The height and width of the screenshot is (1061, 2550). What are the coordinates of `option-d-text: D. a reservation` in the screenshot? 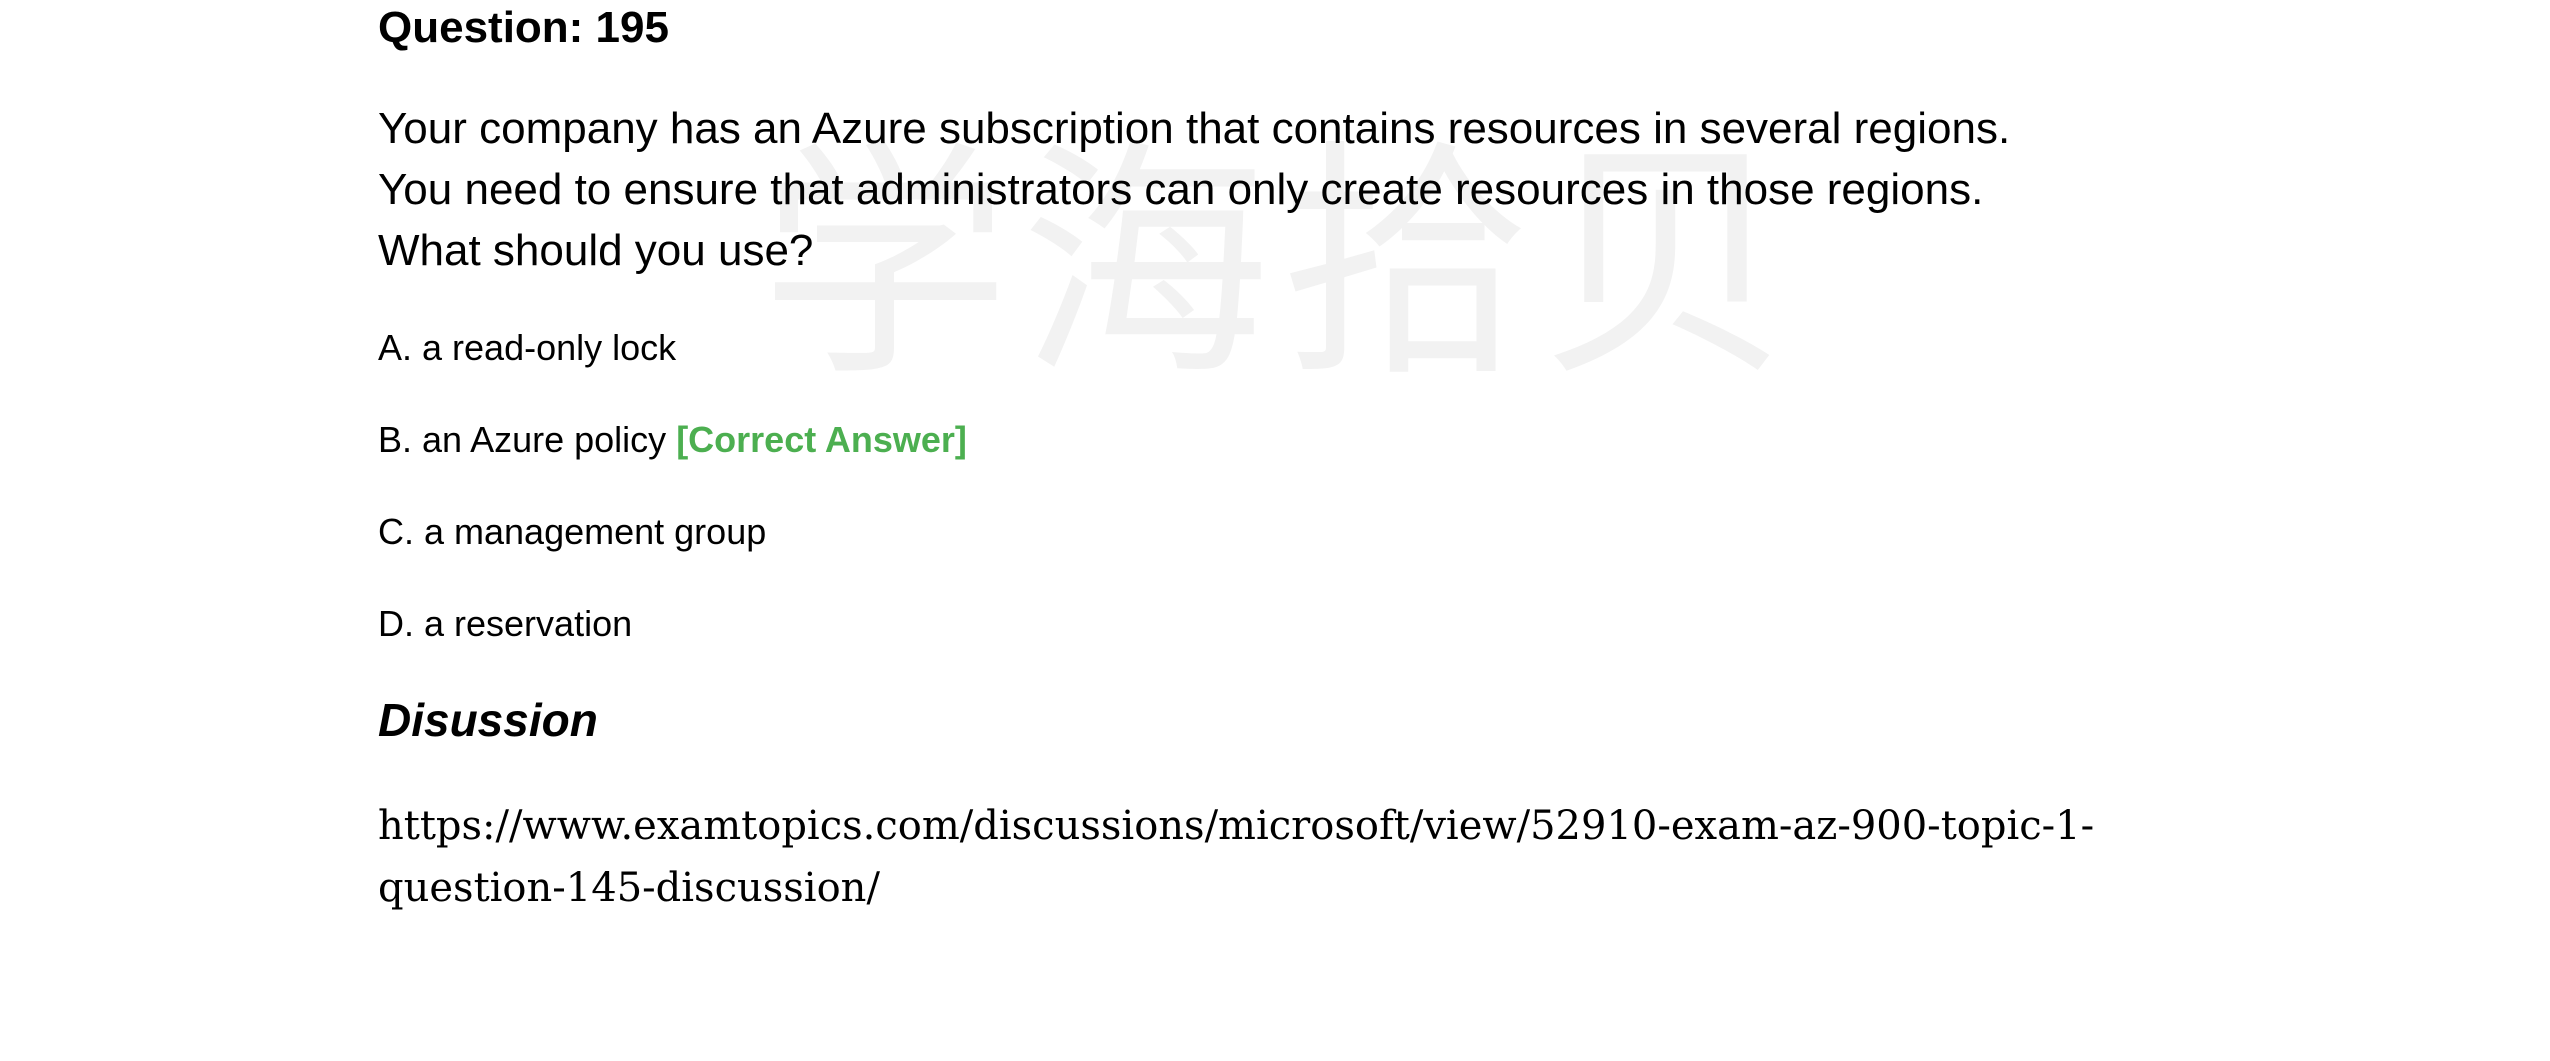 It's located at (505, 623).